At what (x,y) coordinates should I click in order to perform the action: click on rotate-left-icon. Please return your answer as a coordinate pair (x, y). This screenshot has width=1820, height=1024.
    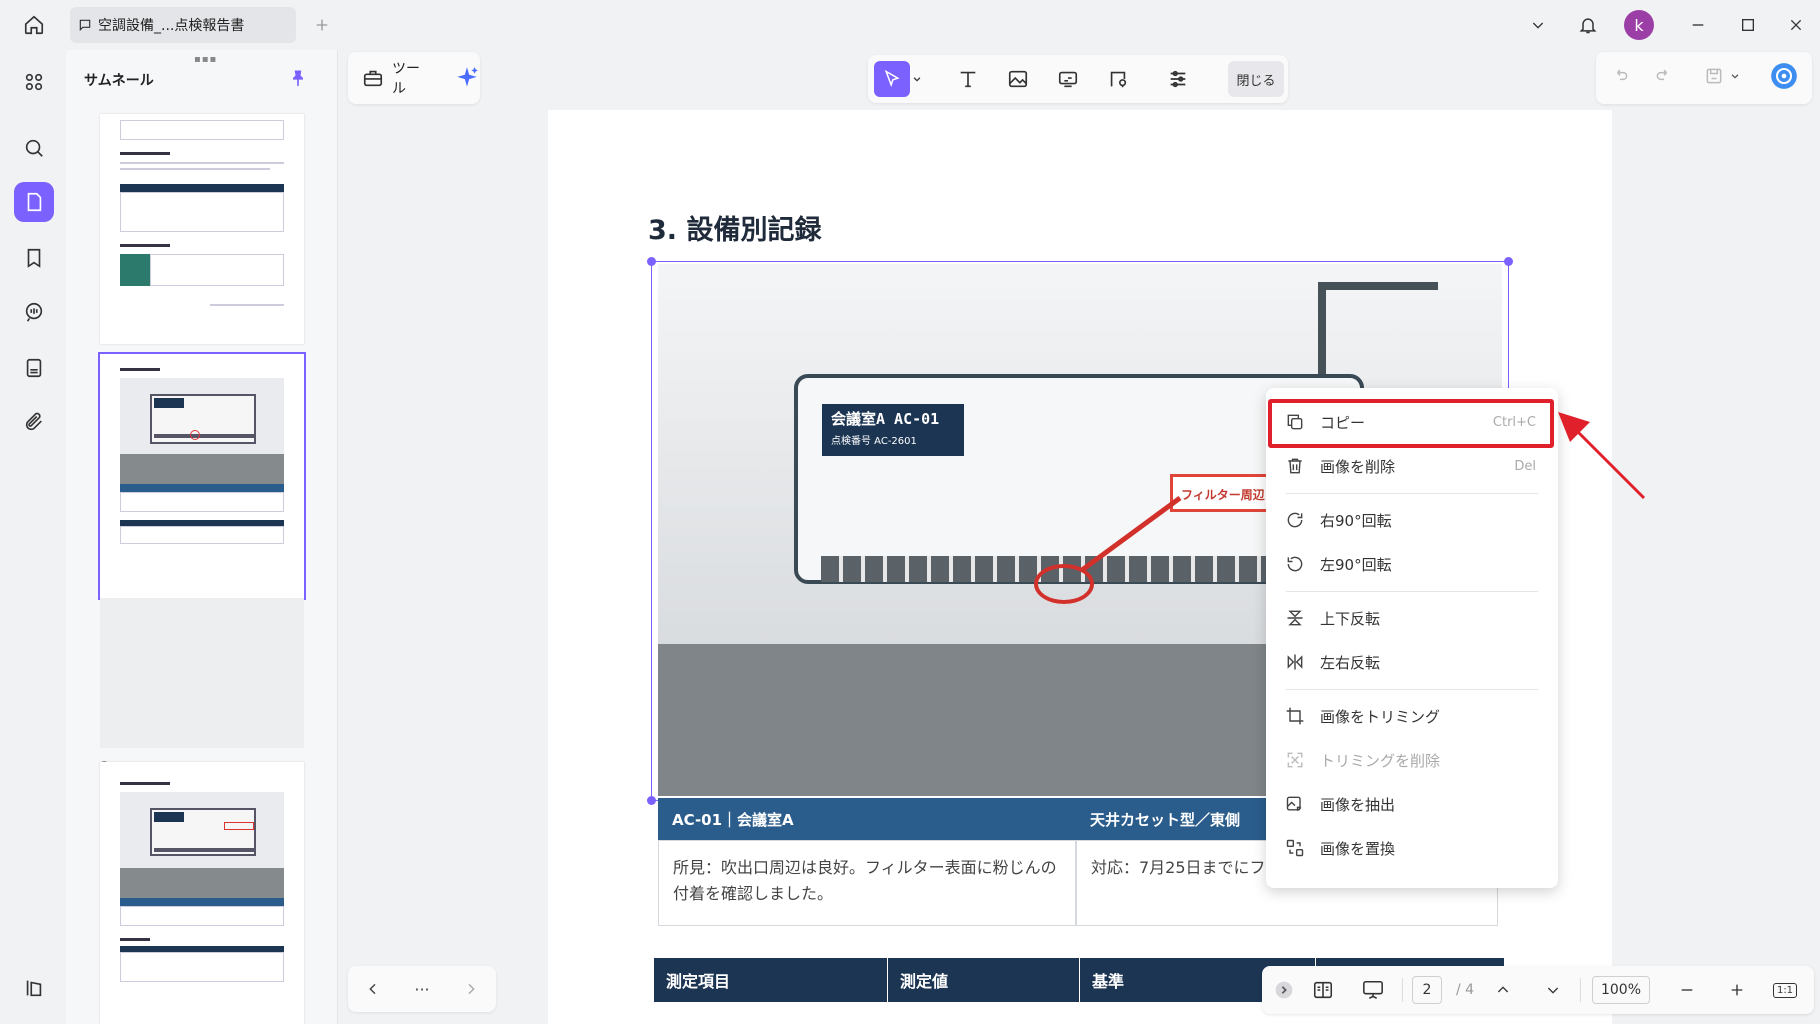
    Looking at the image, I should click on (1295, 564).